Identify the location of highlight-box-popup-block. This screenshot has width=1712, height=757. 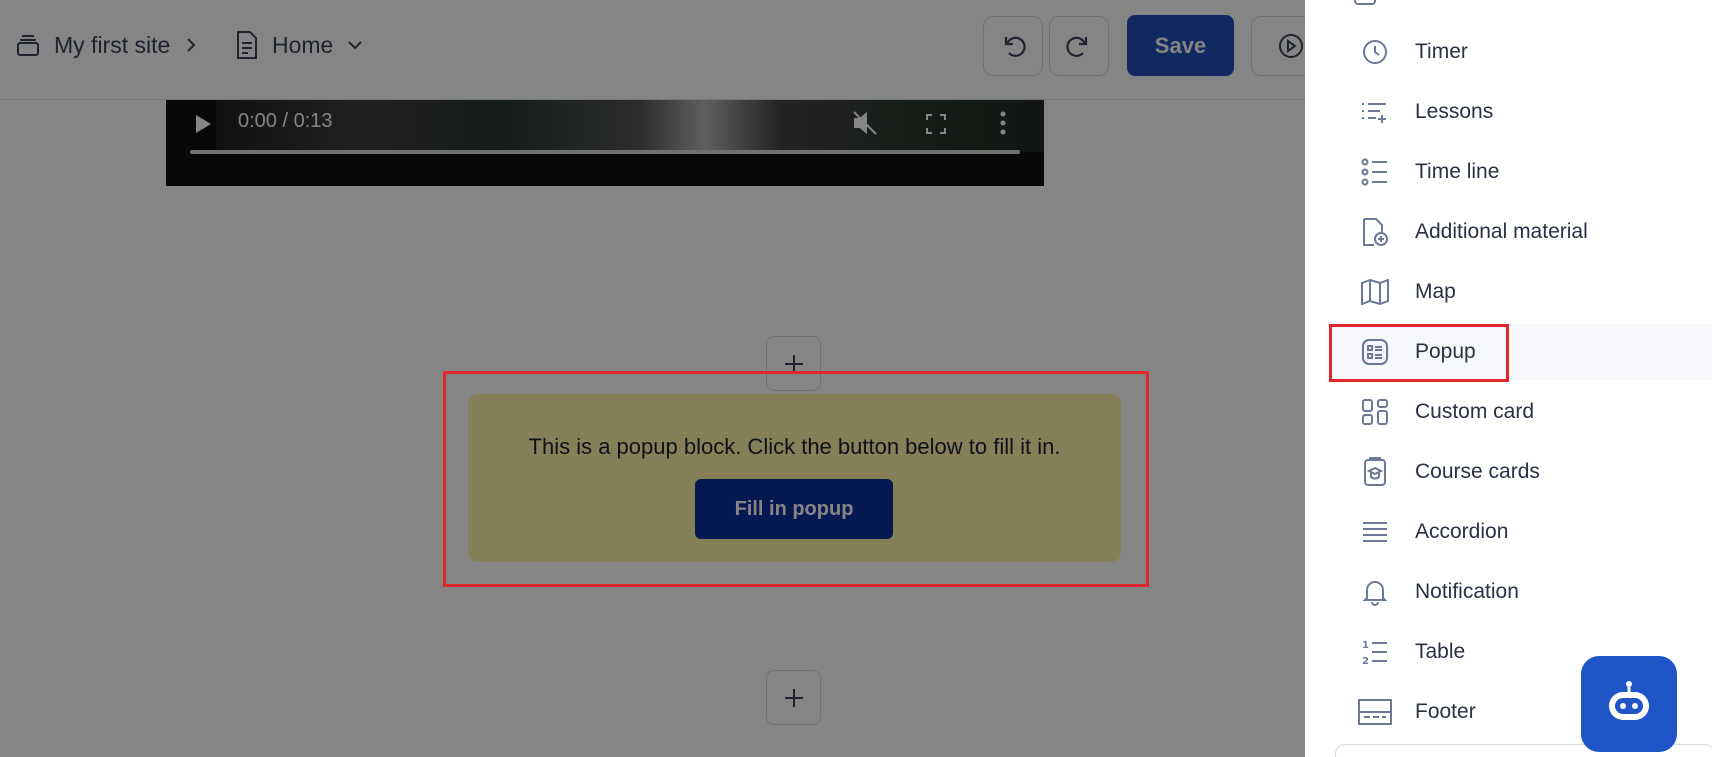
(796, 479).